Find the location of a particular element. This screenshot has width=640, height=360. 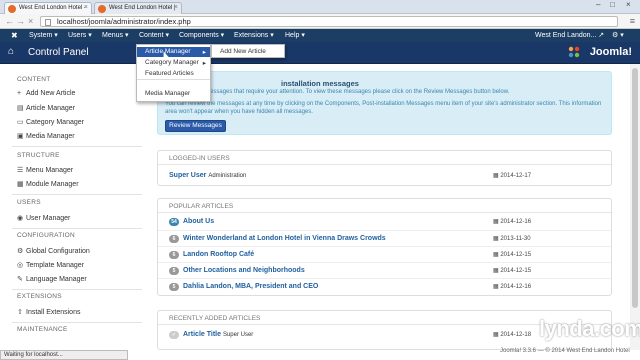

comment-icon: ✎ is located at coordinates (20, 279).